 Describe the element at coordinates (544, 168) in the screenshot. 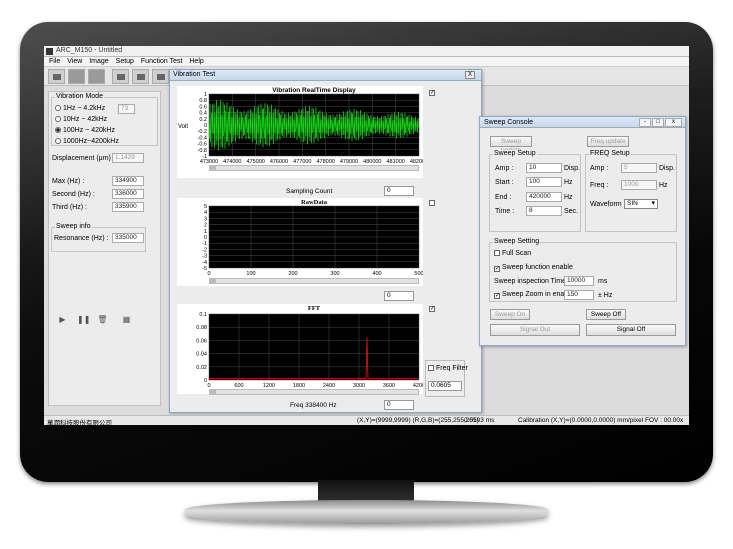

I see `sweep-amp-field: 10` at that location.